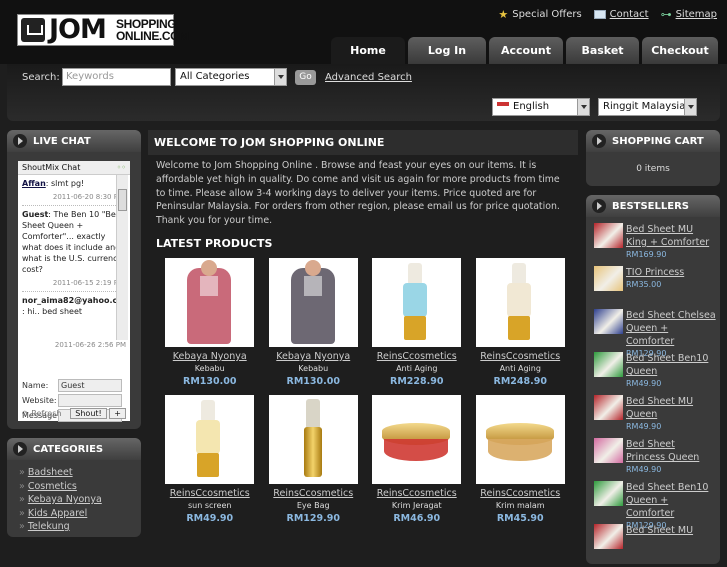 The width and height of the screenshot is (727, 567). Describe the element at coordinates (90, 385) in the screenshot. I see `chat-name-input: Guest` at that location.